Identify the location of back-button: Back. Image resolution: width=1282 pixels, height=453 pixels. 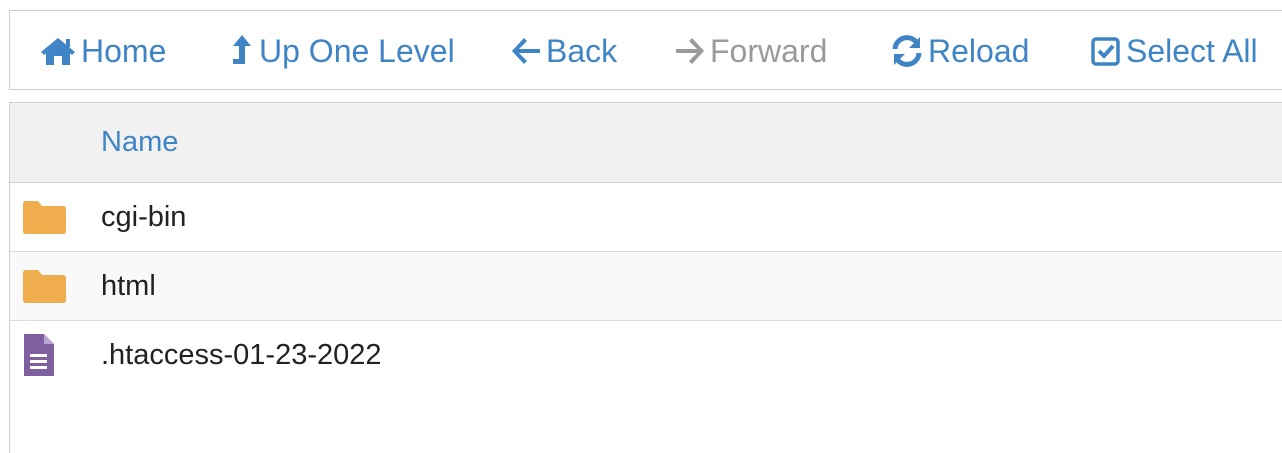
(563, 51).